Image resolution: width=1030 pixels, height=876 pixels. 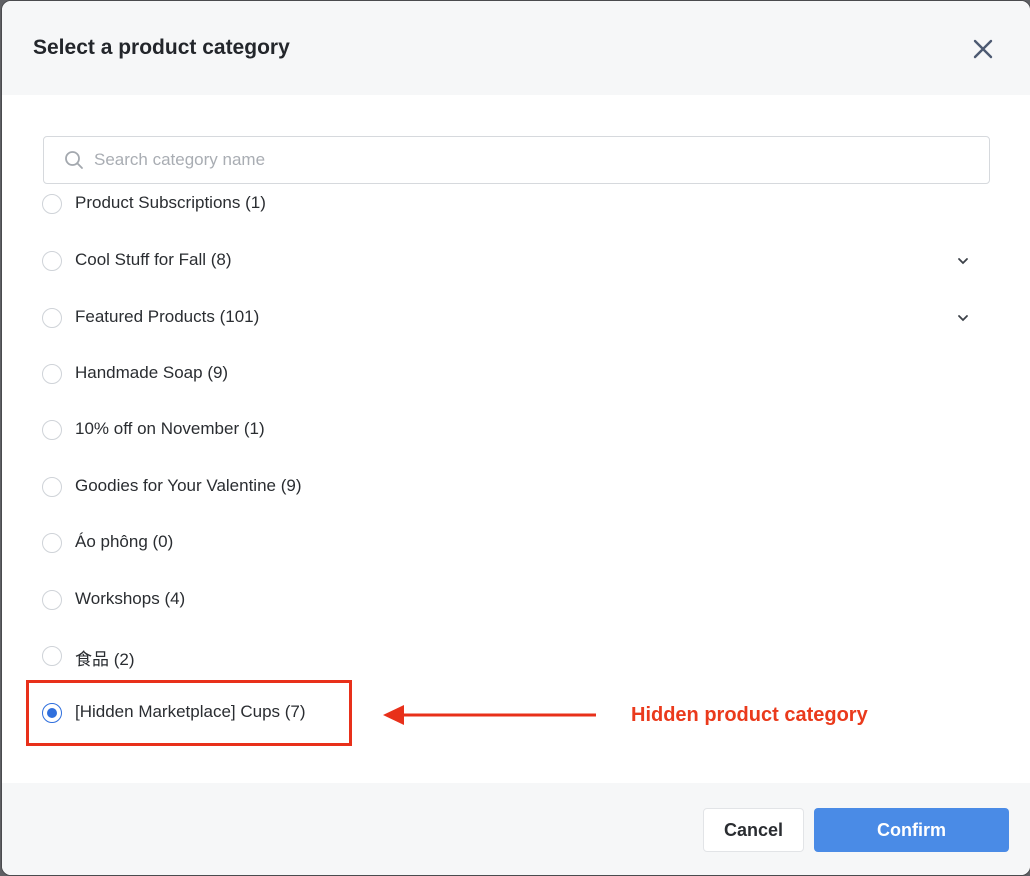 What do you see at coordinates (516, 375) in the screenshot?
I see `category-item: Handmade Soap (9)` at bounding box center [516, 375].